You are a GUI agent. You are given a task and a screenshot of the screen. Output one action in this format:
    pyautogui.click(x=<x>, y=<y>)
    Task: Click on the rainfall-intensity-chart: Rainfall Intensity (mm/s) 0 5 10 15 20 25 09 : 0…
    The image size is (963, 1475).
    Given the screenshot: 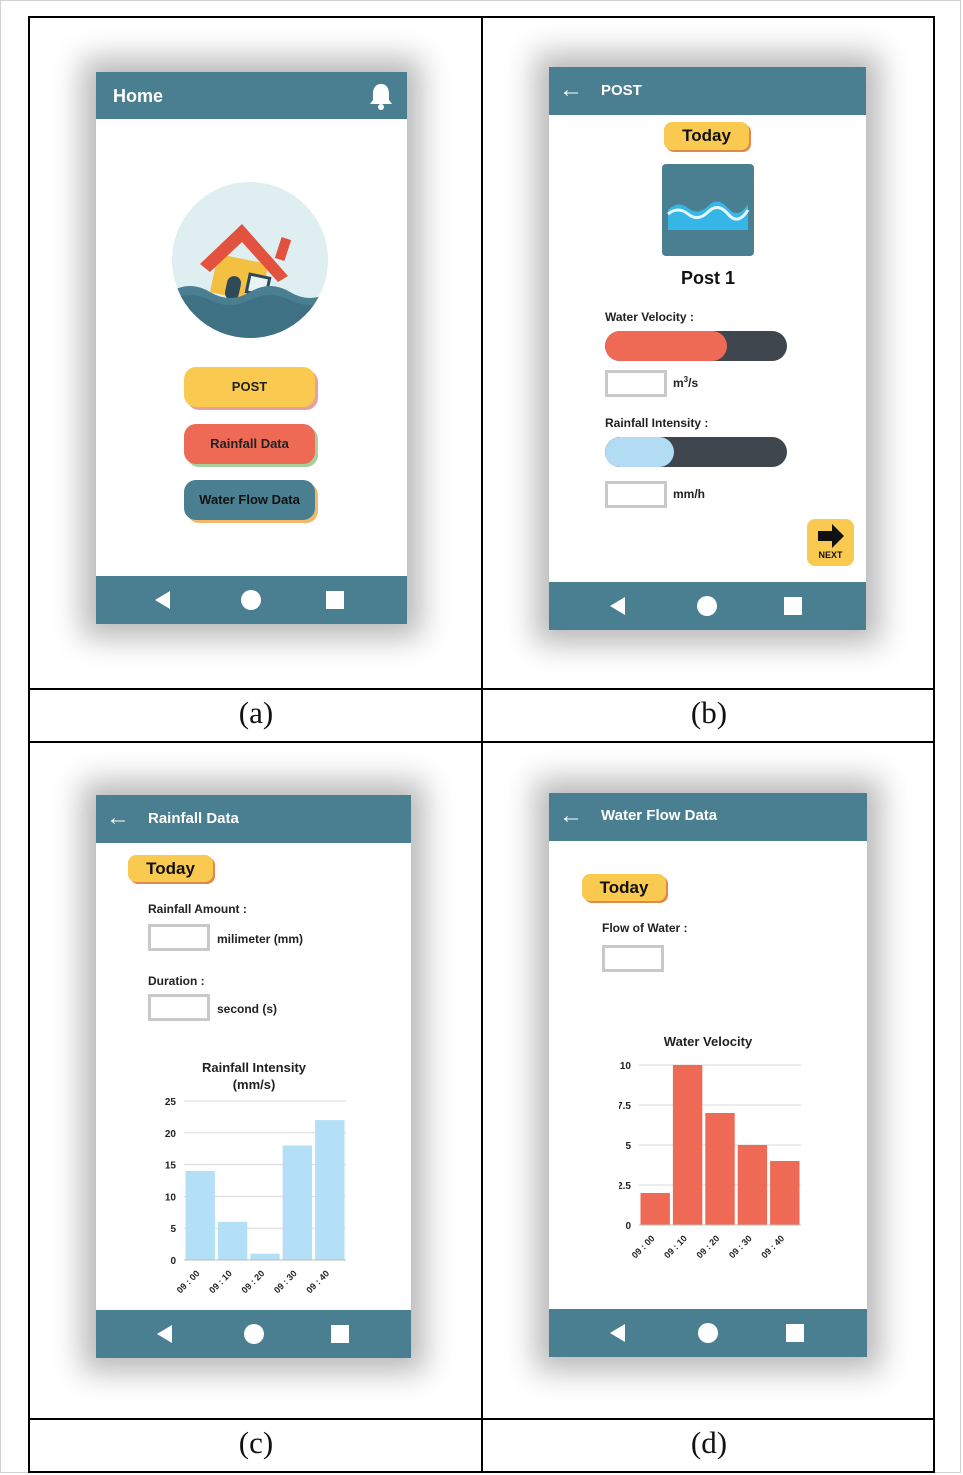 What is the action you would take?
    pyautogui.click(x=255, y=1177)
    